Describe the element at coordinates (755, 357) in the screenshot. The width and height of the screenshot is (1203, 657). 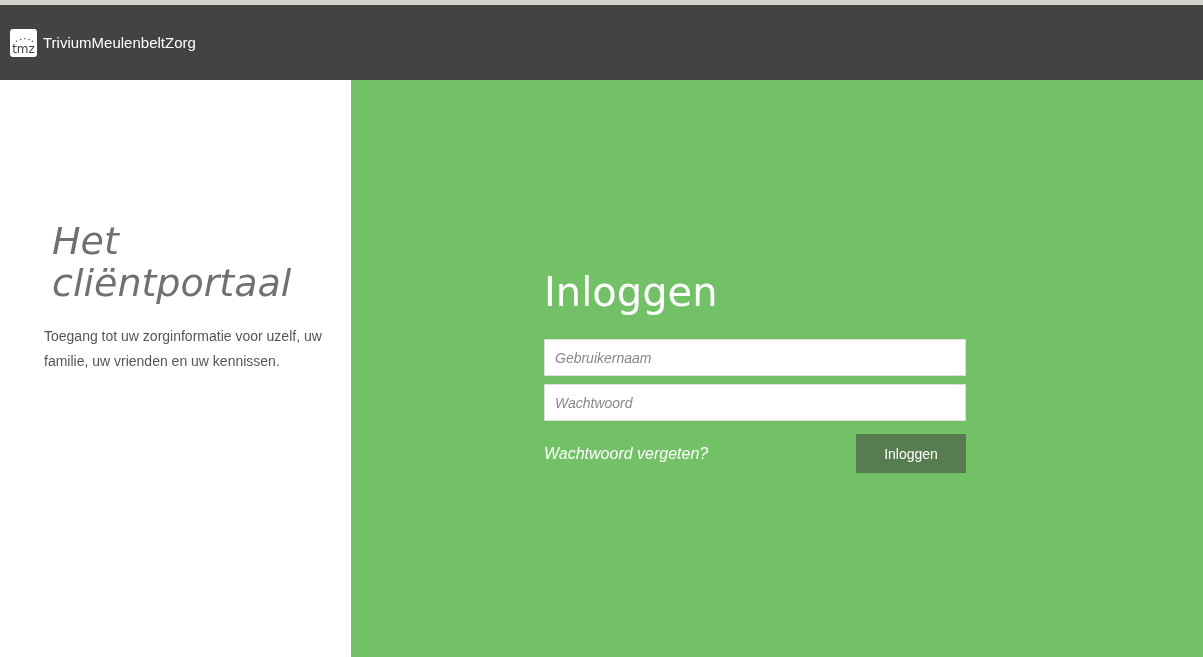
I see `username-field: Gebruikernaam` at that location.